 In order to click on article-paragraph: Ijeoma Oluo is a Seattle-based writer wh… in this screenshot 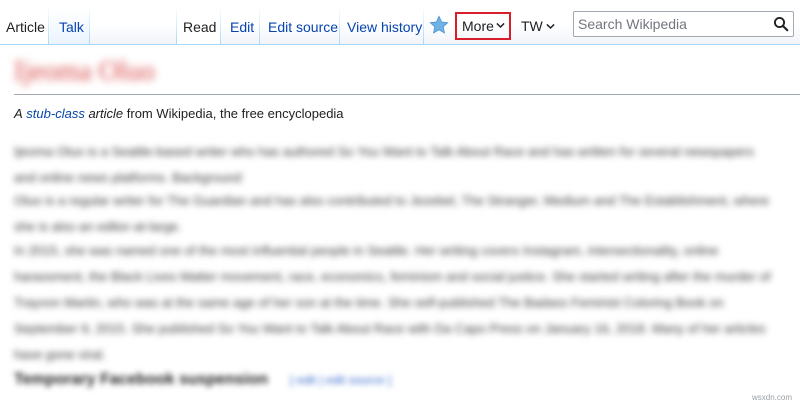, I will do `click(384, 164)`.